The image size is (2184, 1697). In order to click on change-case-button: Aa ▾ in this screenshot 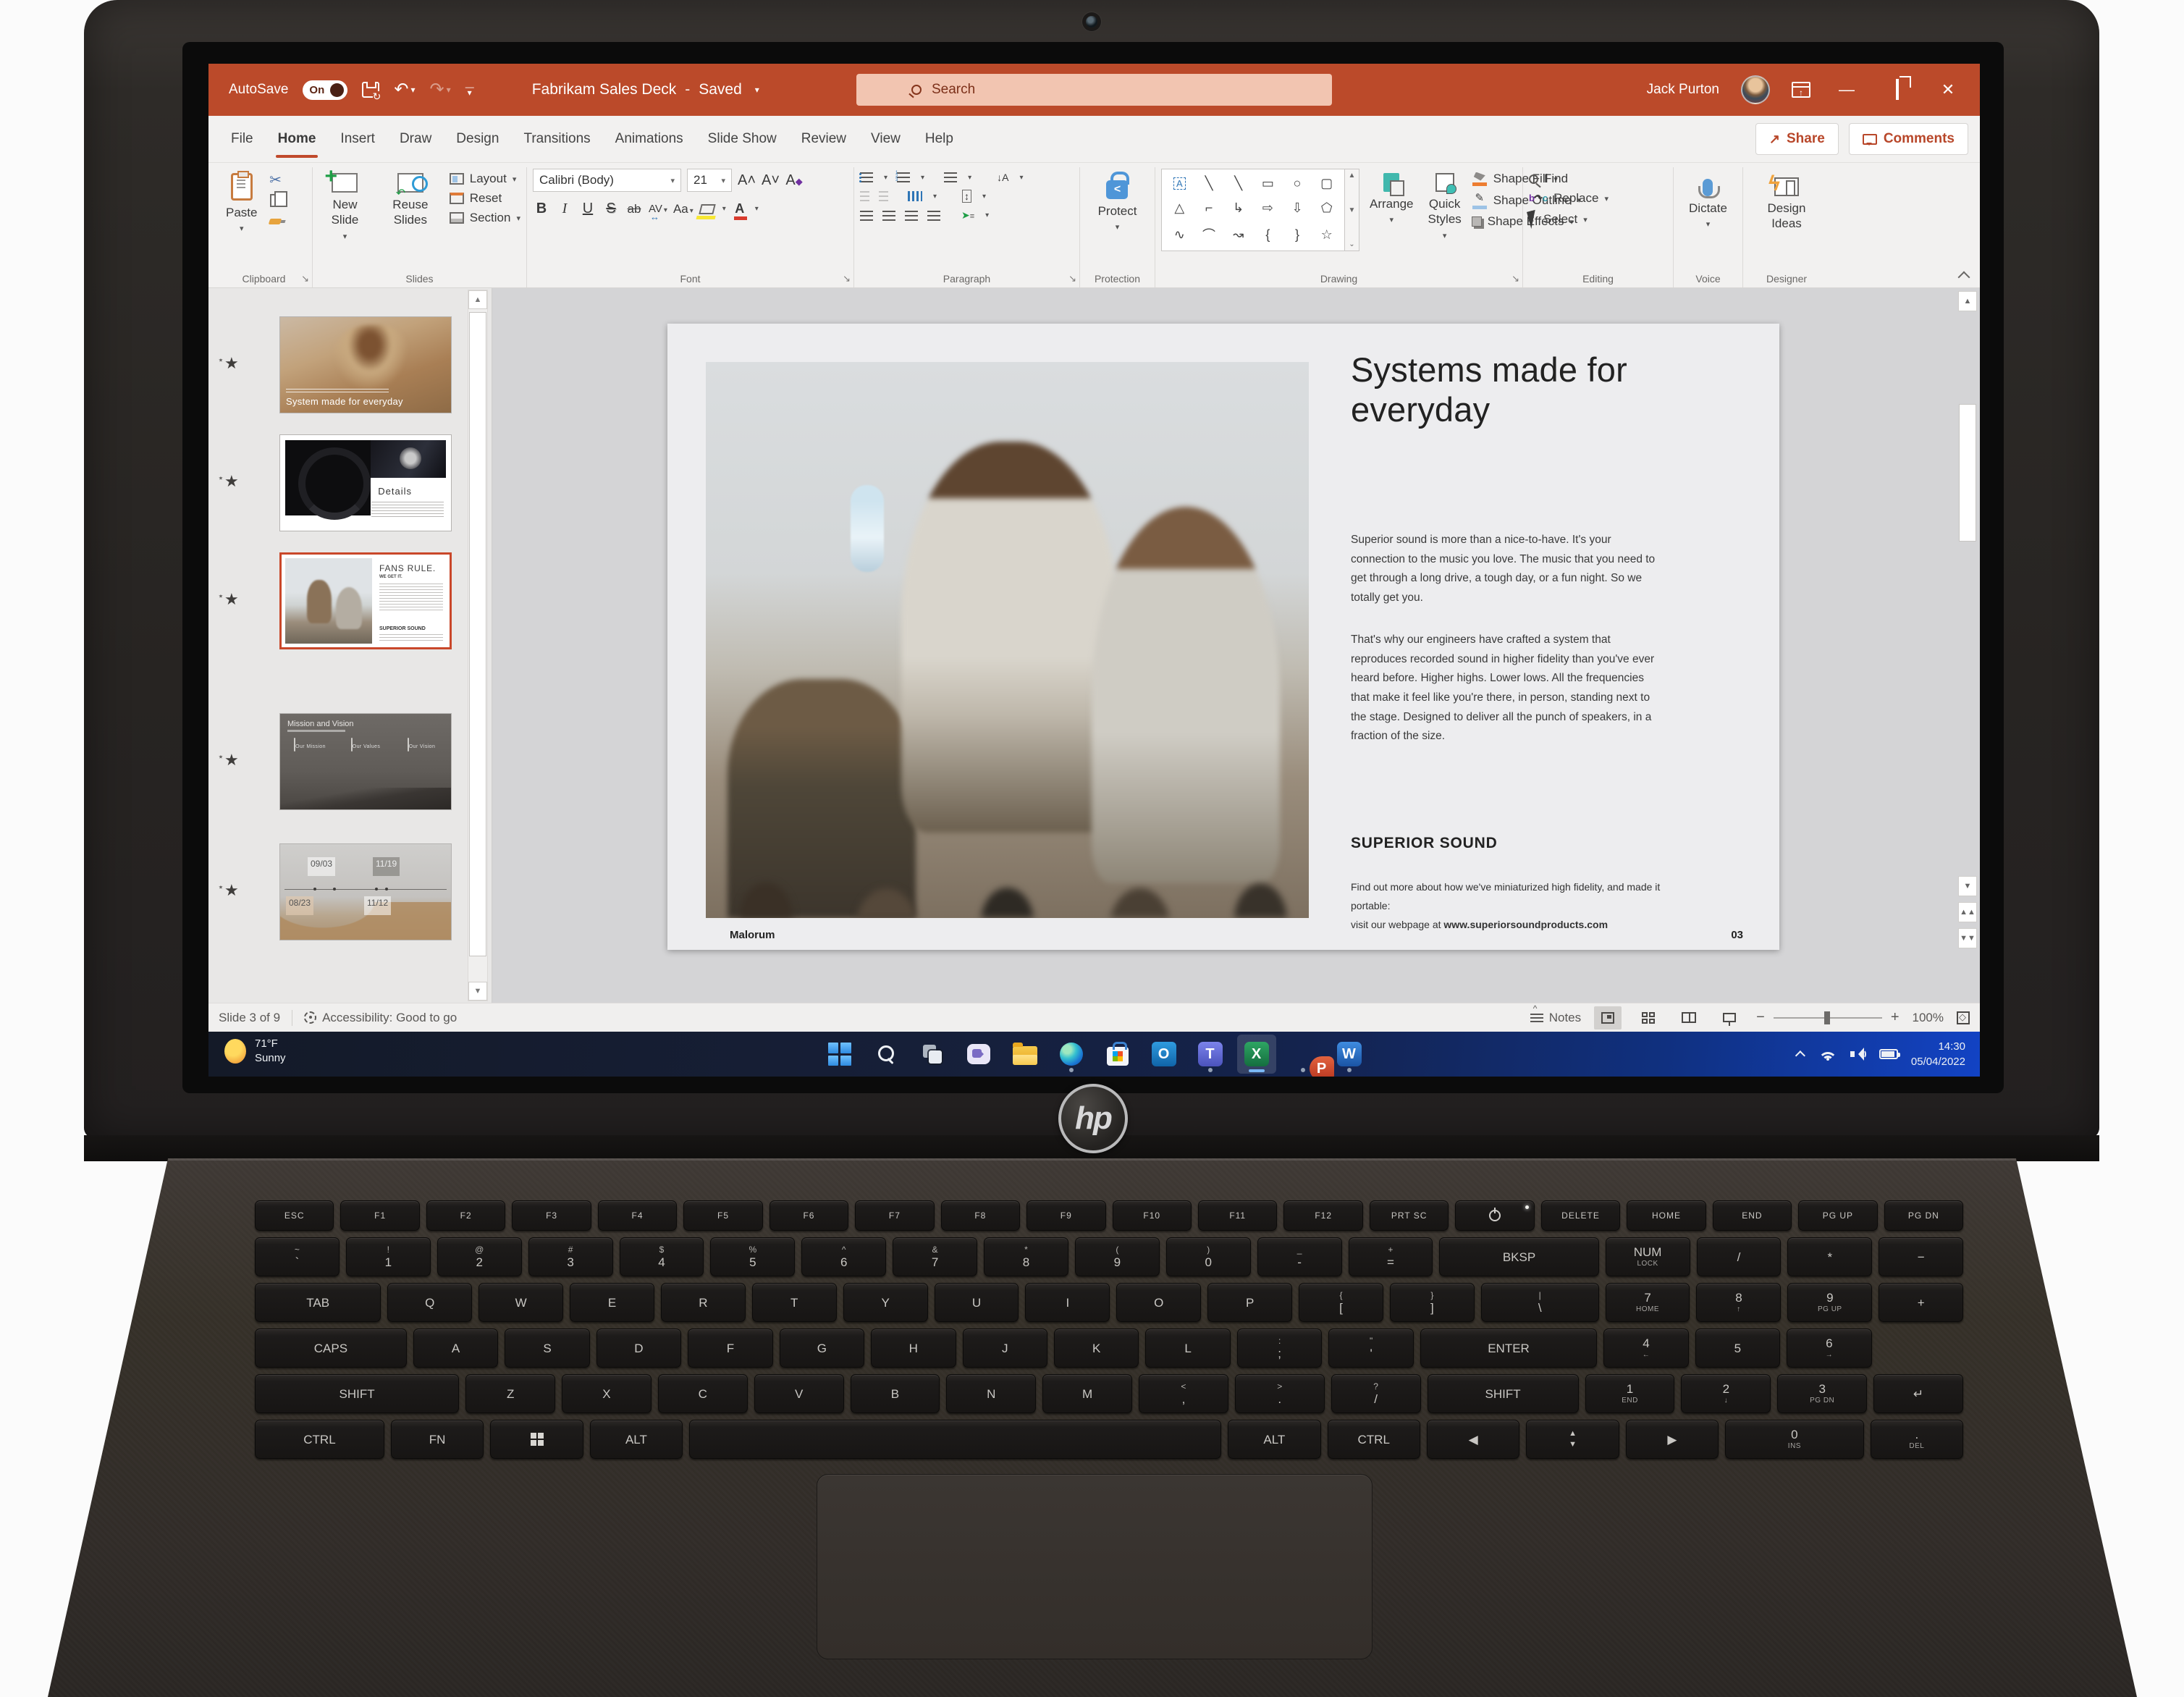, I will do `click(683, 209)`.